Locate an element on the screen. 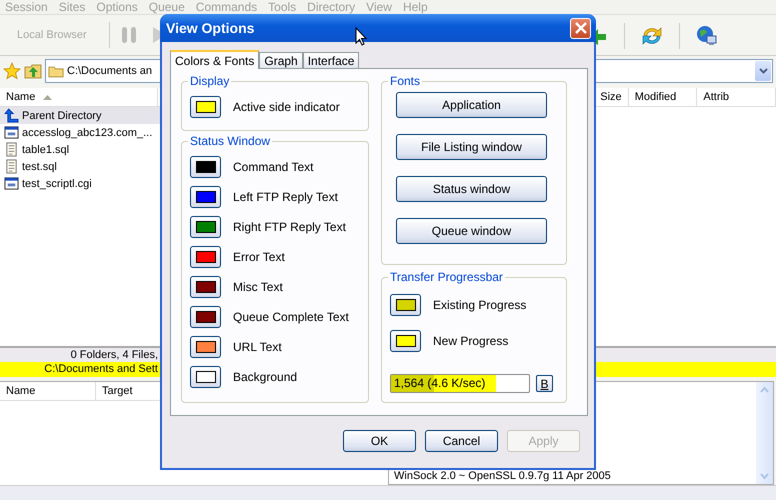 The width and height of the screenshot is (776, 500). color-label: Error Text is located at coordinates (259, 257).